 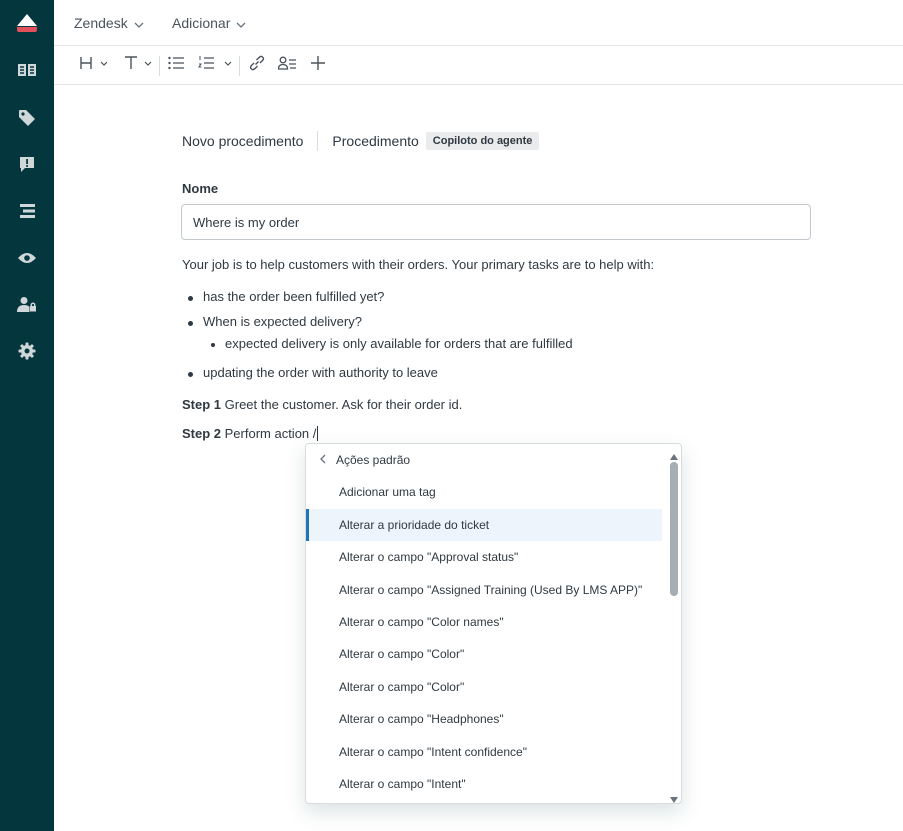 I want to click on step-2-body: Perform action /, so click(x=269, y=433).